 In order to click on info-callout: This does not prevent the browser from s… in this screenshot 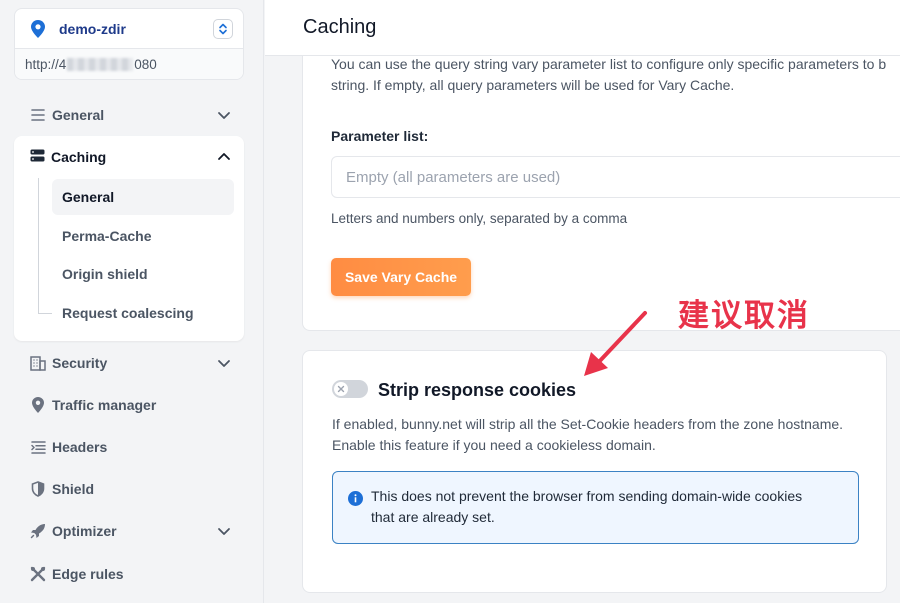, I will do `click(595, 507)`.